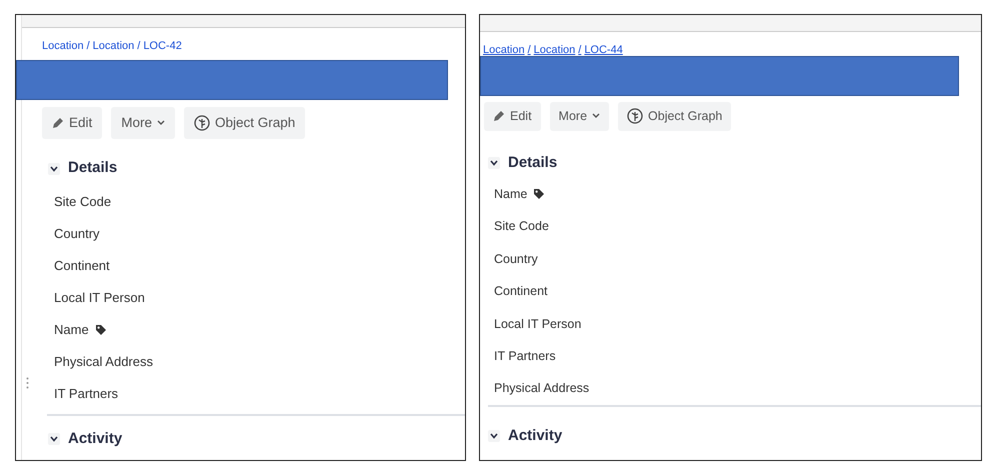 The width and height of the screenshot is (999, 471). Describe the element at coordinates (162, 49) in the screenshot. I see `breadcrumb-link: LOC-42` at that location.